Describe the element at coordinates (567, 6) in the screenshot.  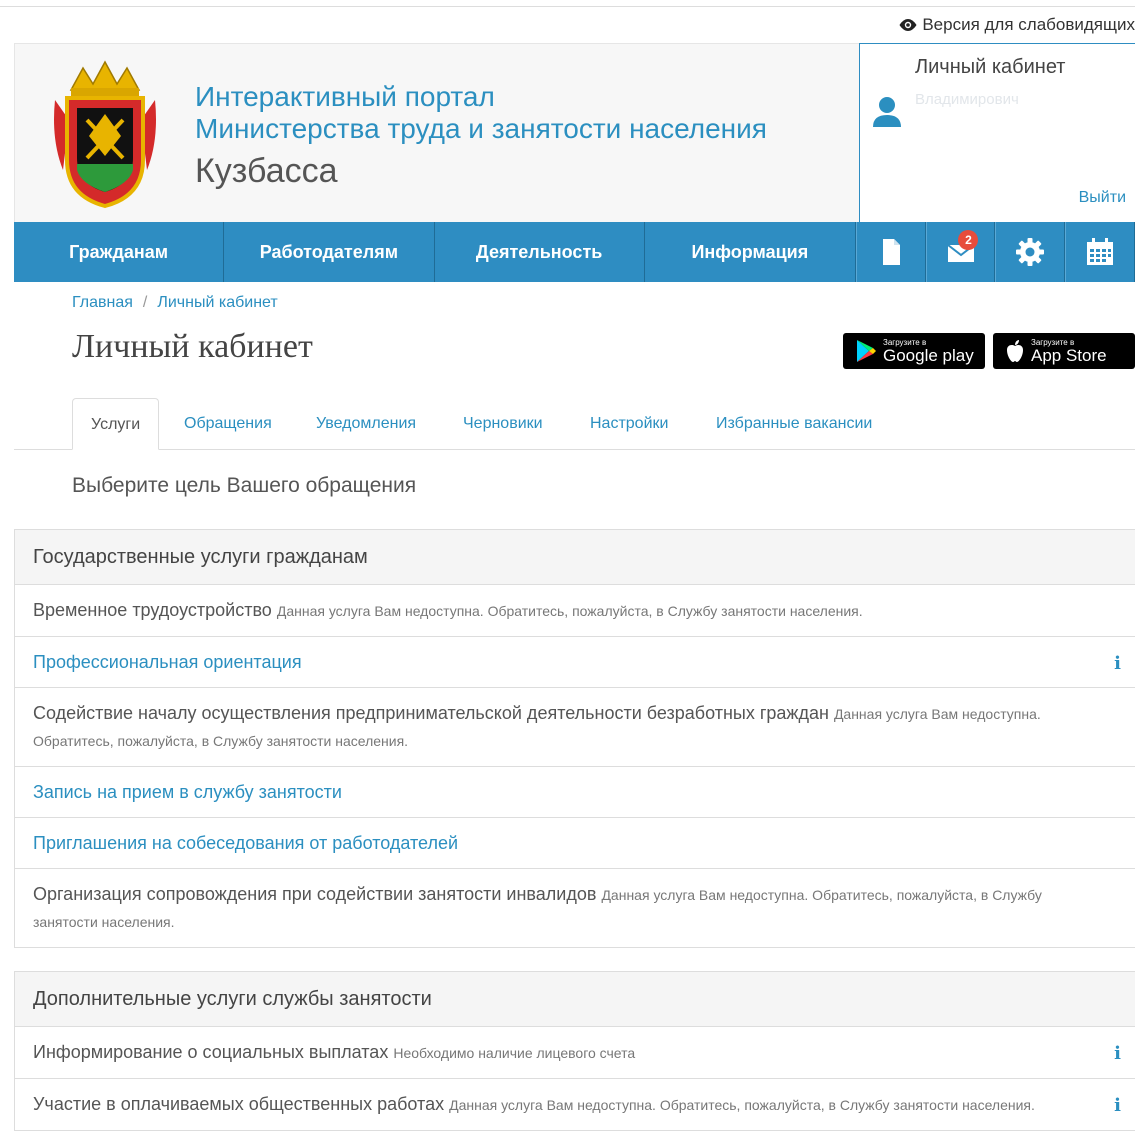
I see `top-divider` at that location.